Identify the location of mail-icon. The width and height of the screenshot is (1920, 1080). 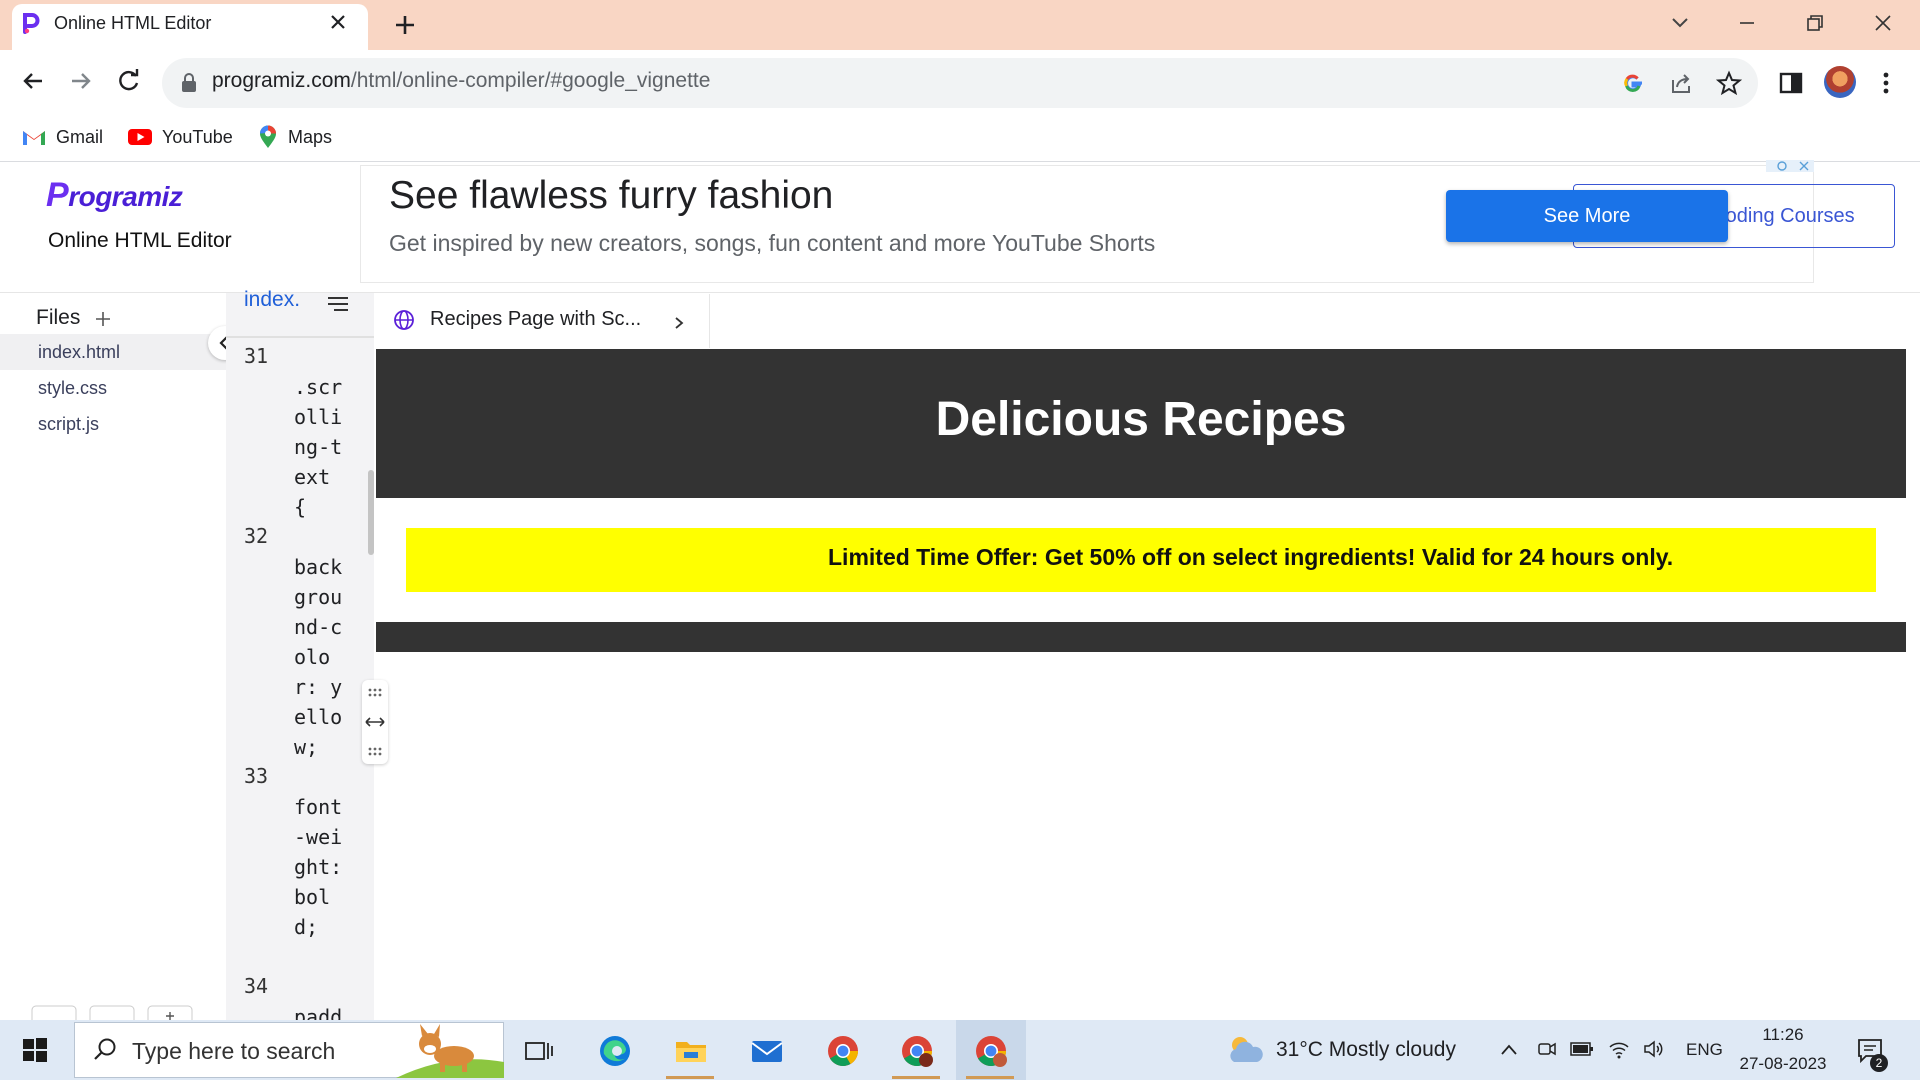
(767, 1051).